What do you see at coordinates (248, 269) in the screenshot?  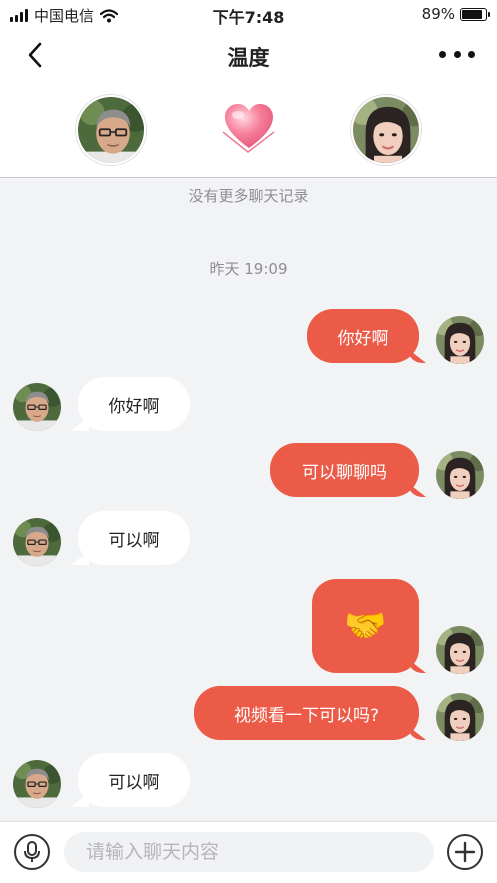 I see `message-timestamp: 昨天 19:09` at bounding box center [248, 269].